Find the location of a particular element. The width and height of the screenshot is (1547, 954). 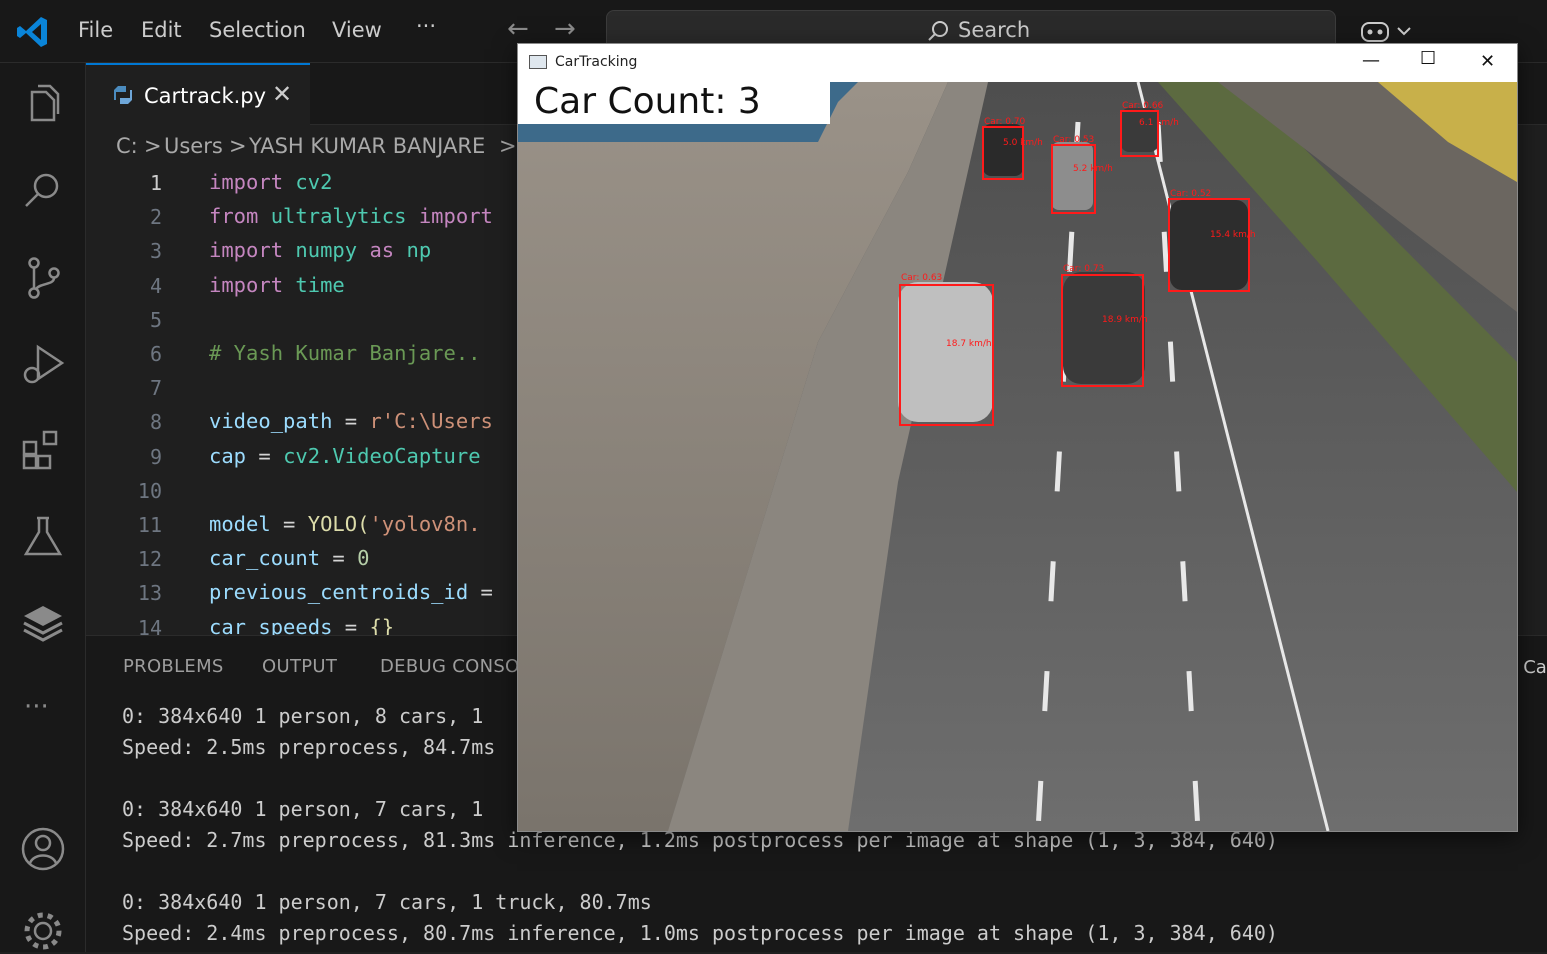

code-line: model = YOLO('yolov8n. is located at coordinates (345, 524).